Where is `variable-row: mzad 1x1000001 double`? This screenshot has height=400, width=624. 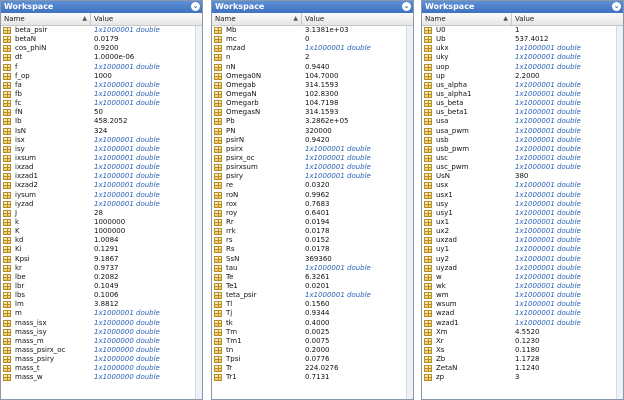
variable-row: mzad 1x1000001 double is located at coordinates (312, 48).